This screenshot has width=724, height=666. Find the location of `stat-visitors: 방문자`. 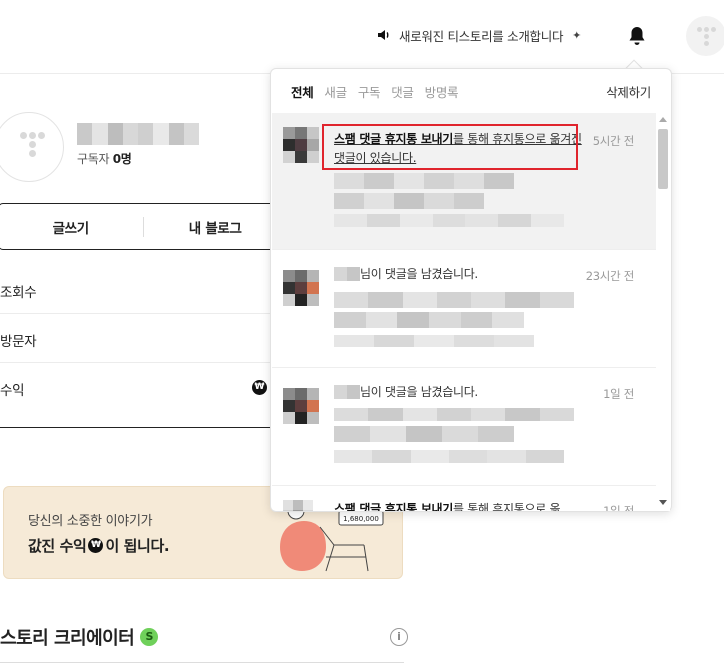

stat-visitors: 방문자 is located at coordinates (145, 338).